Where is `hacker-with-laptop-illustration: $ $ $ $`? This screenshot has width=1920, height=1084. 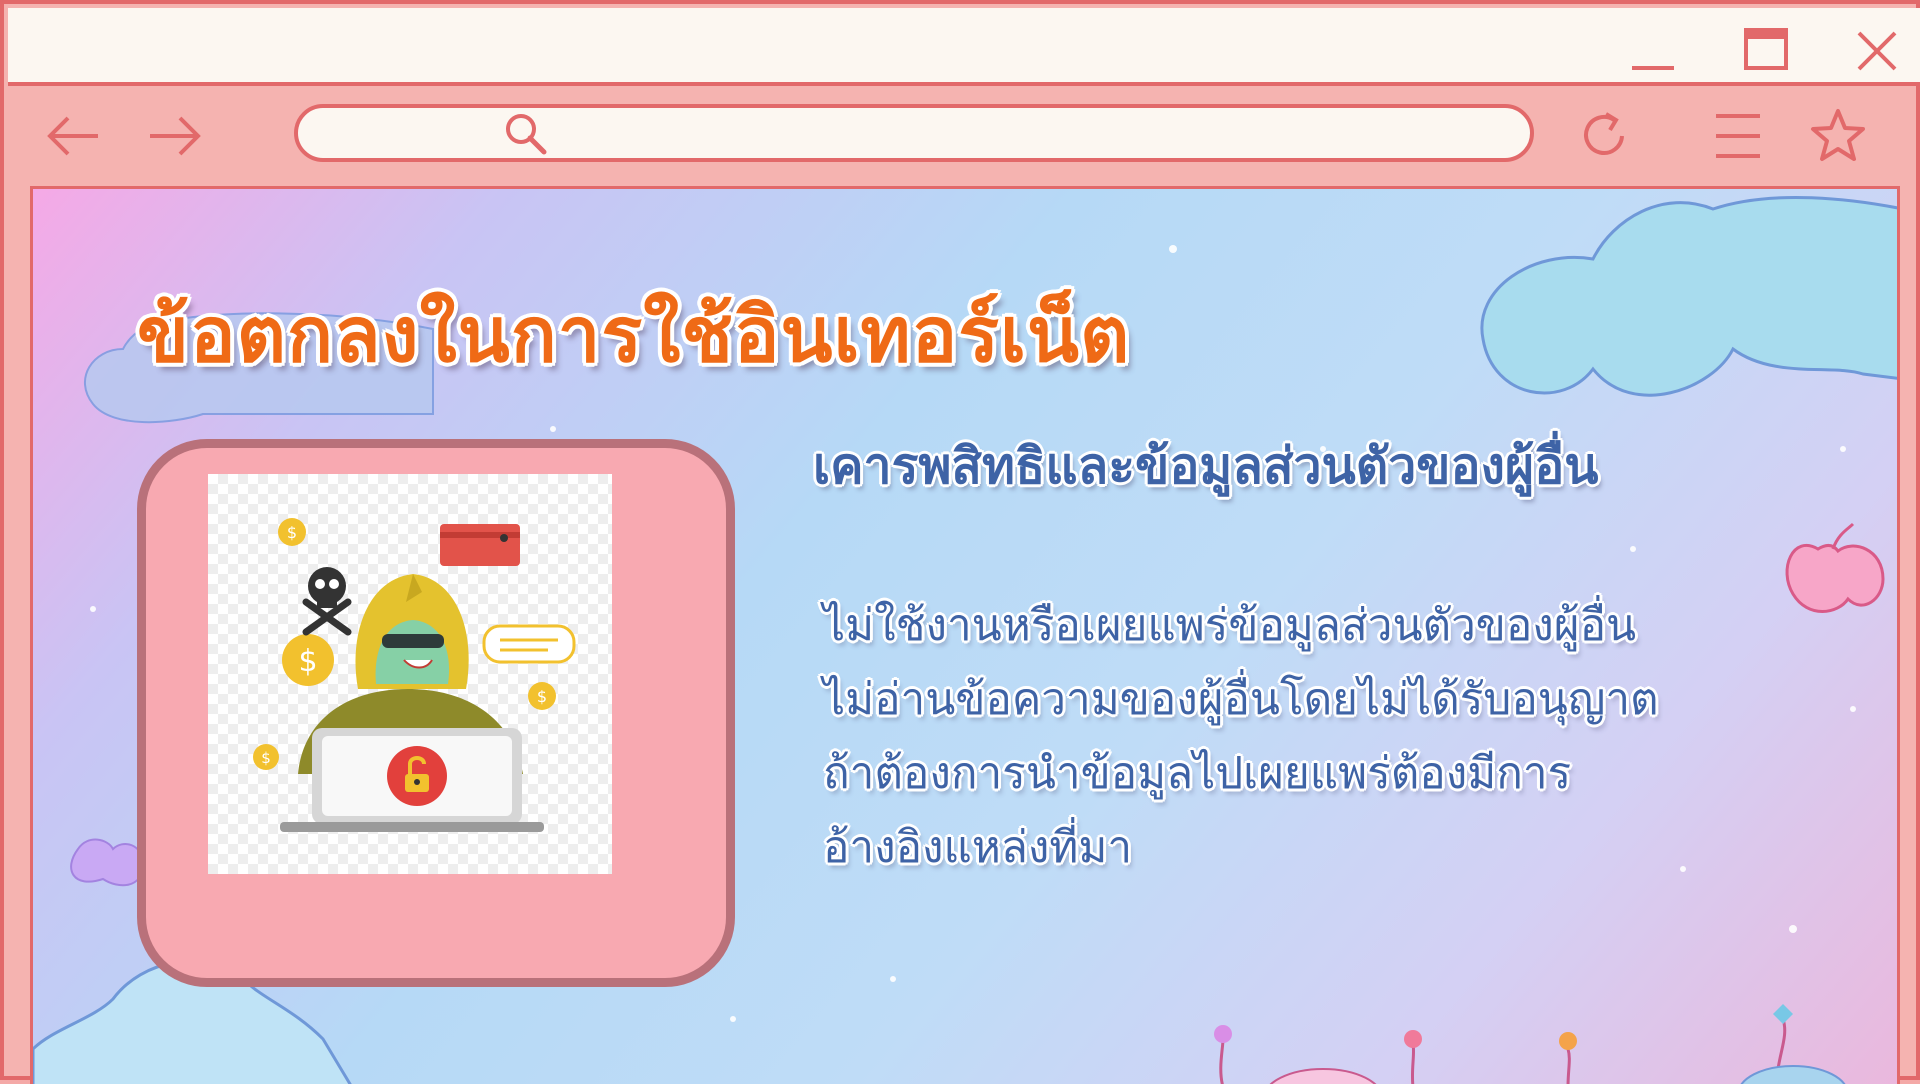
hacker-with-laptop-illustration: $ $ $ $ is located at coordinates (410, 674).